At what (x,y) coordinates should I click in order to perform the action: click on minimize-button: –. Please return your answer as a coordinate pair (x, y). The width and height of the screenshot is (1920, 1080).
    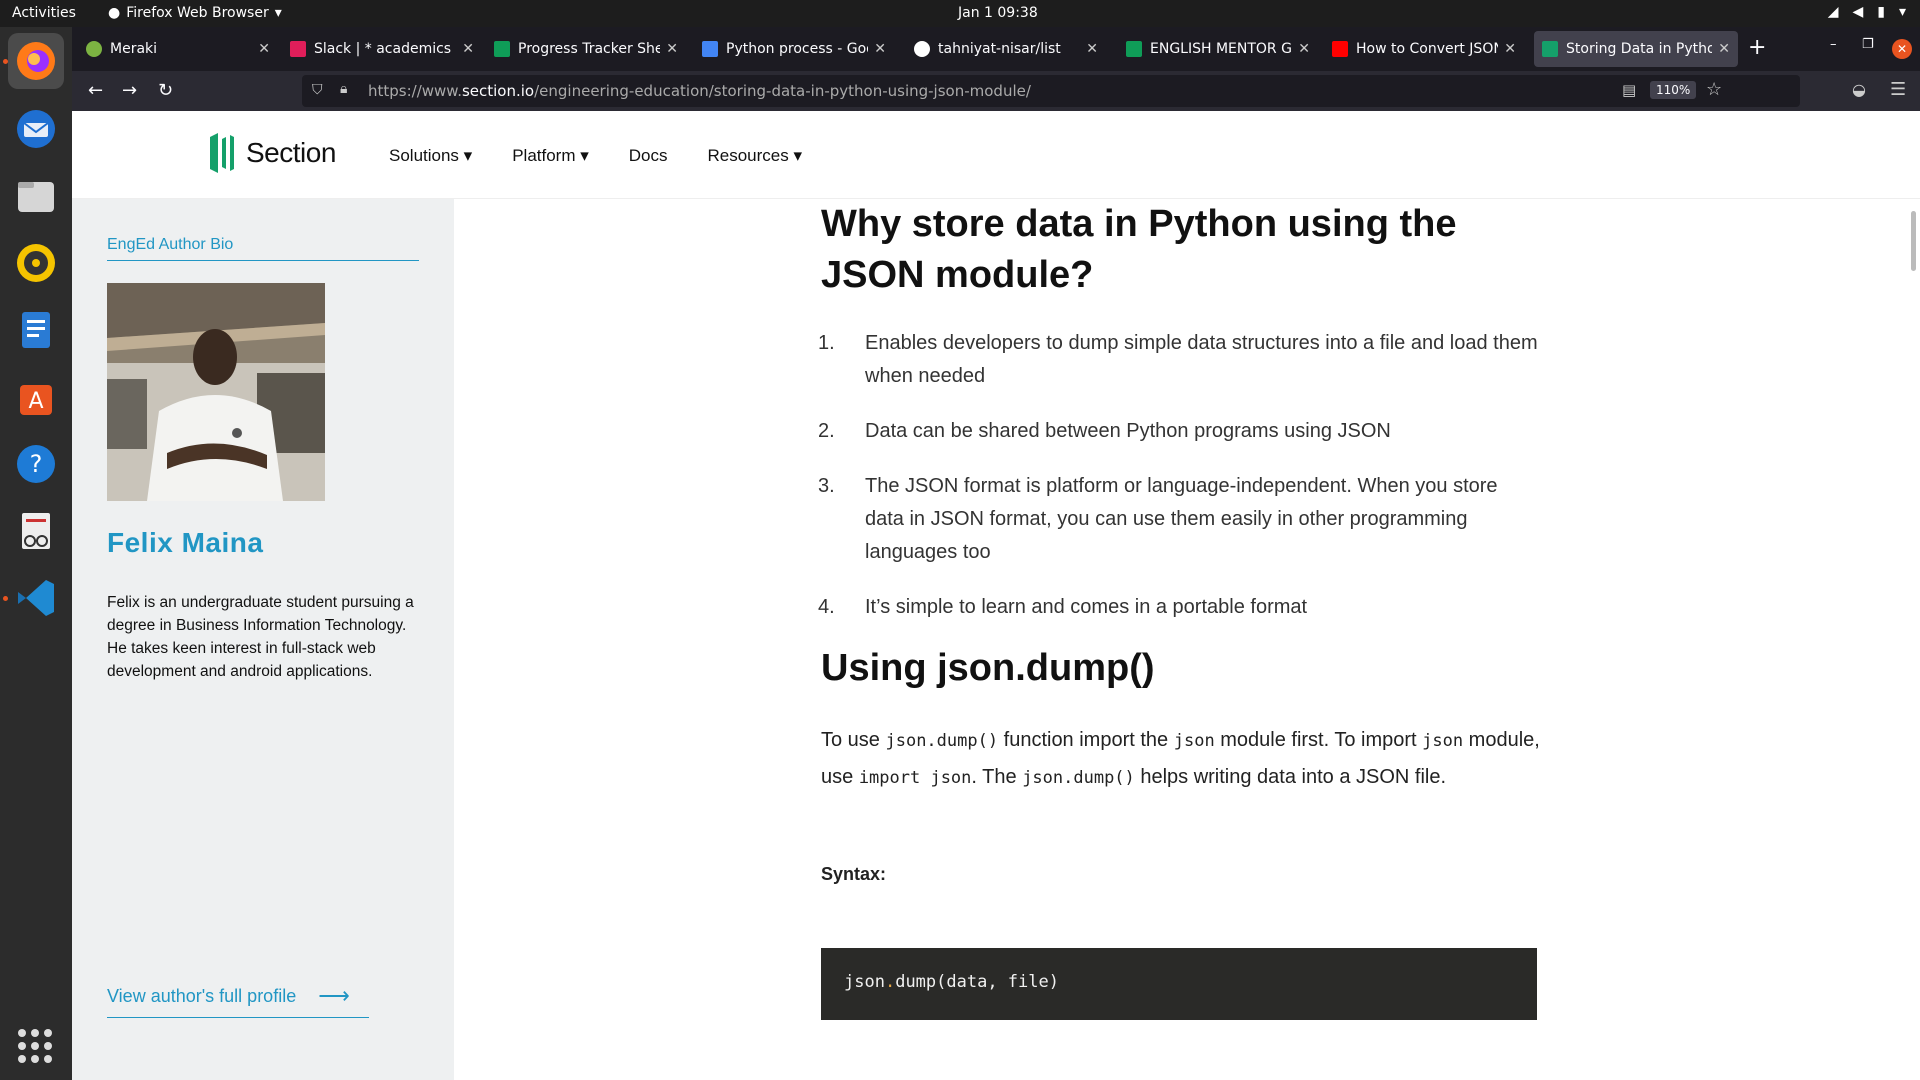
    Looking at the image, I should click on (1833, 44).